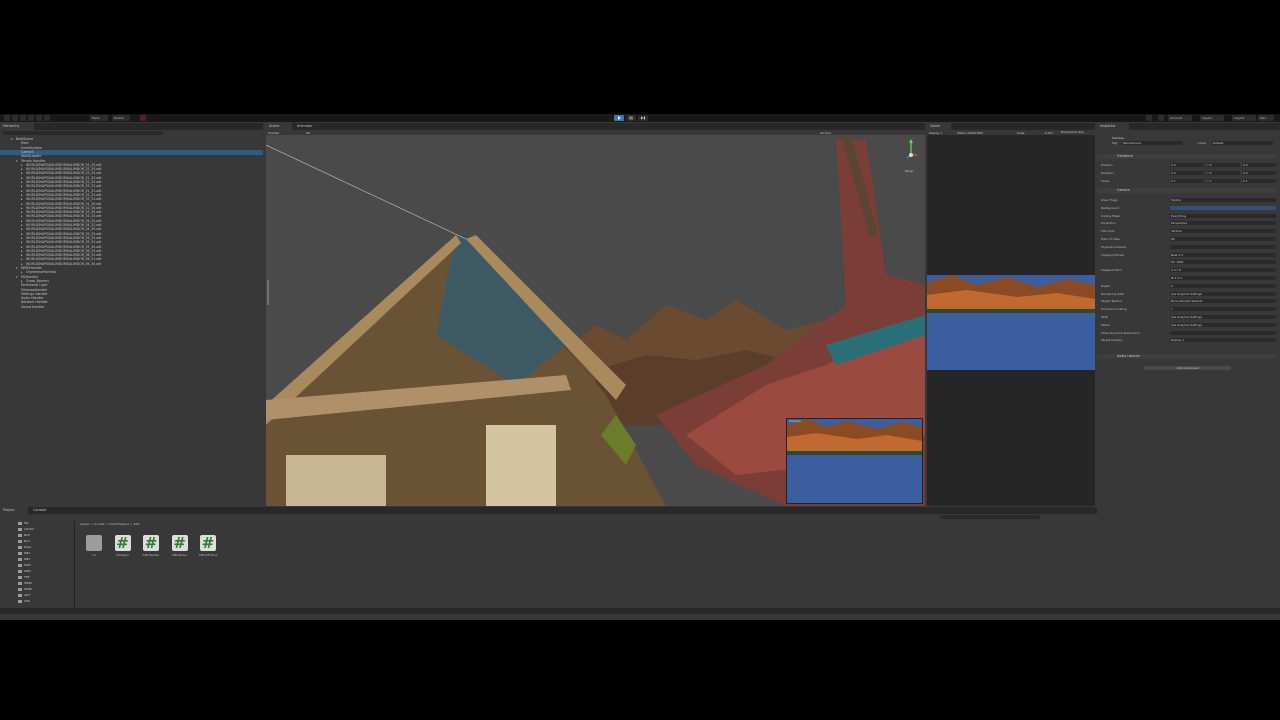 The image size is (1280, 720). I want to click on asset-name: UI, so click(94, 555).